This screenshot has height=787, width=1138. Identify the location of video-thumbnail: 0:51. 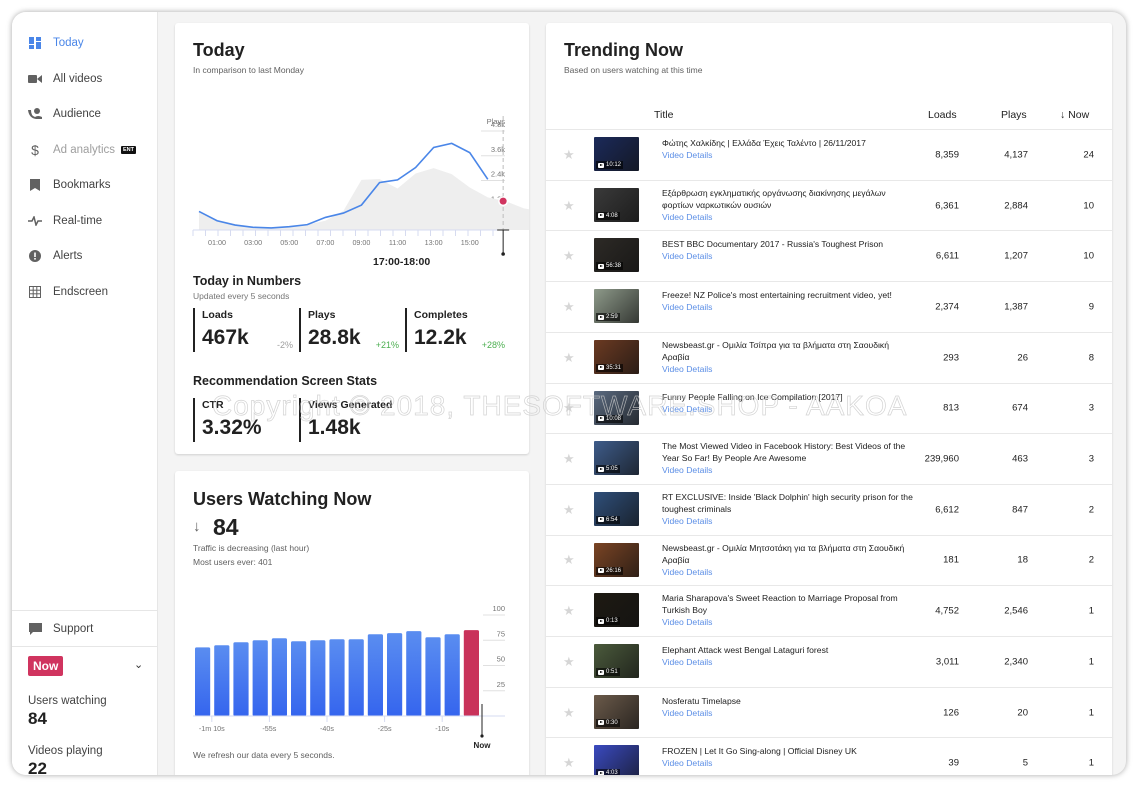
(616, 661).